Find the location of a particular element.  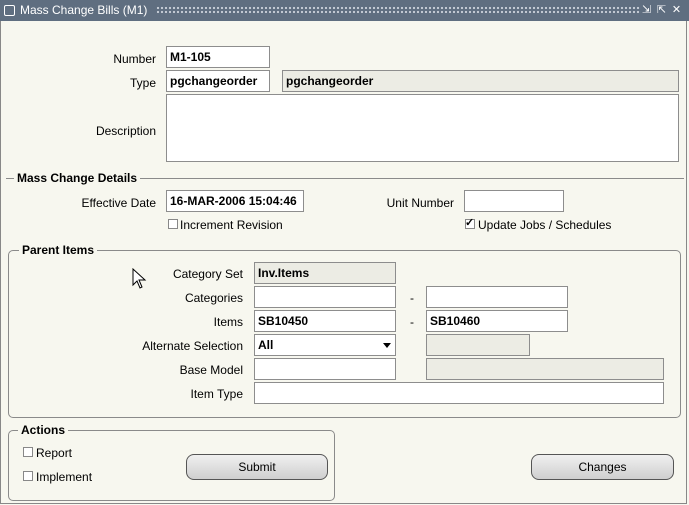

items-to-field: SB10460 is located at coordinates (497, 321).